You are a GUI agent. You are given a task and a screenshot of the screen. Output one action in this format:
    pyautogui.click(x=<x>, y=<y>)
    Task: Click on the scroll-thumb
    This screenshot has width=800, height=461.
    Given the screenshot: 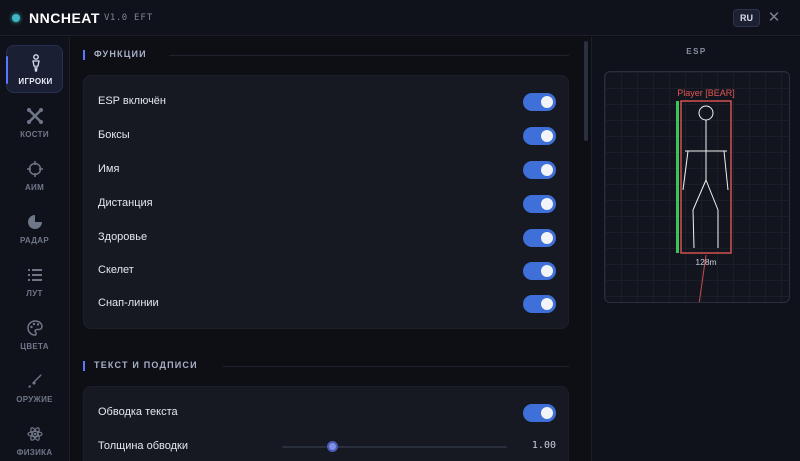 What is the action you would take?
    pyautogui.click(x=586, y=91)
    